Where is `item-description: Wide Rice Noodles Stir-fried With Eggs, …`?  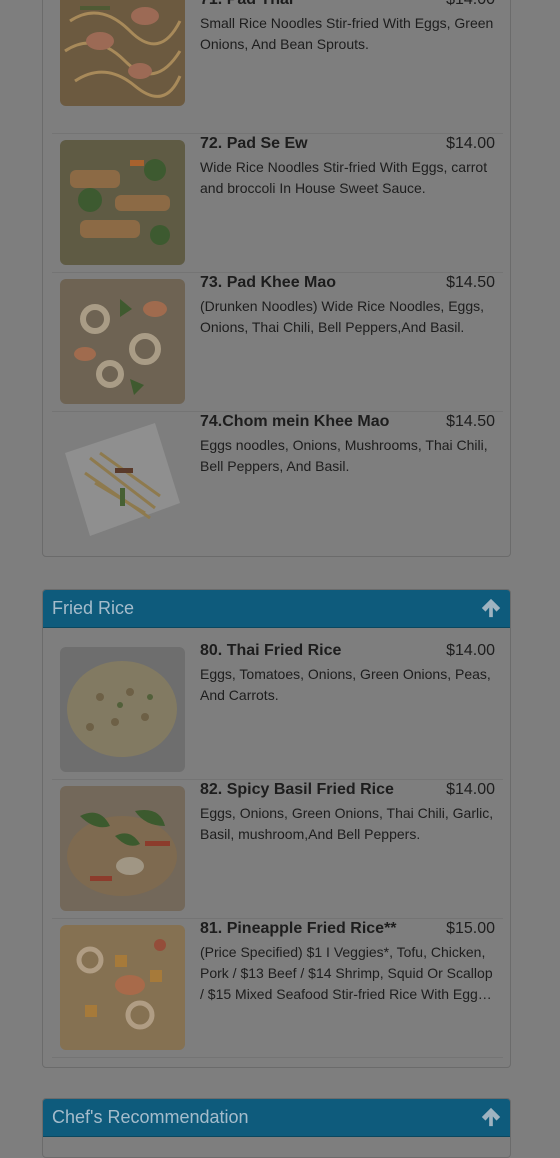 item-description: Wide Rice Noodles Stir-fried With Eggs, … is located at coordinates (344, 177).